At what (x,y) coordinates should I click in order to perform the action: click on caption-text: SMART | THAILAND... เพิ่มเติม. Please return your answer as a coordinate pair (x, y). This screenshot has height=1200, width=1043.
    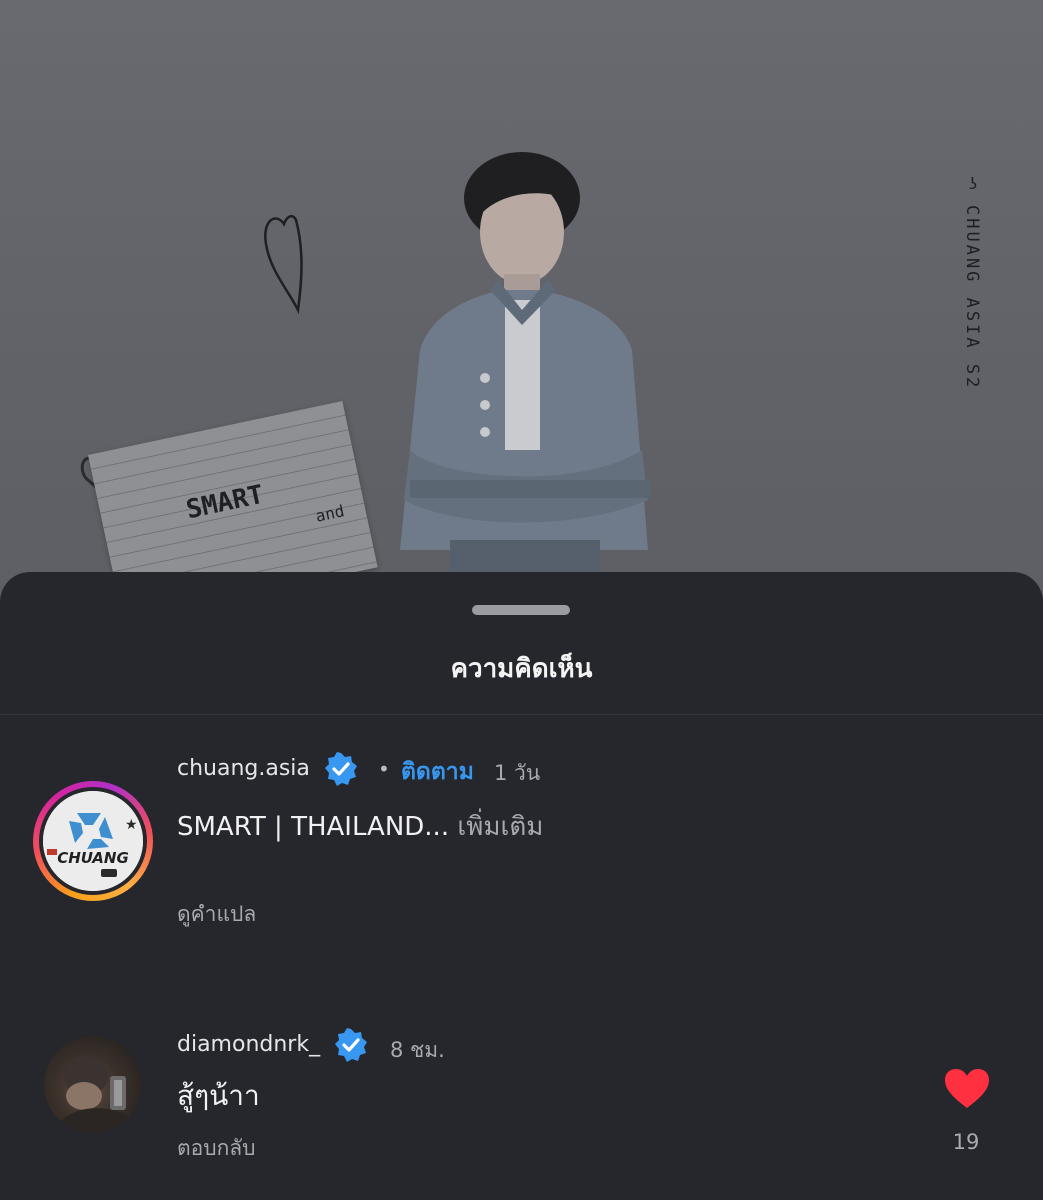
    Looking at the image, I should click on (360, 826).